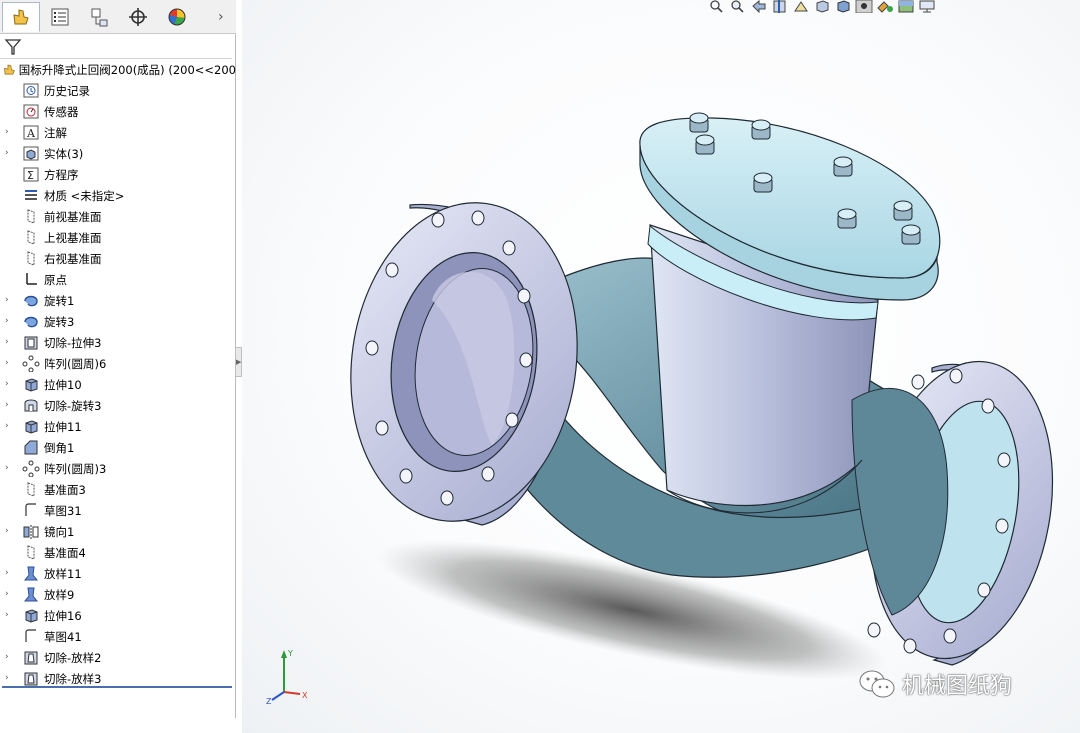 Image resolution: width=1080 pixels, height=733 pixels. Describe the element at coordinates (31, 279) in the screenshot. I see `origin-icon` at that location.